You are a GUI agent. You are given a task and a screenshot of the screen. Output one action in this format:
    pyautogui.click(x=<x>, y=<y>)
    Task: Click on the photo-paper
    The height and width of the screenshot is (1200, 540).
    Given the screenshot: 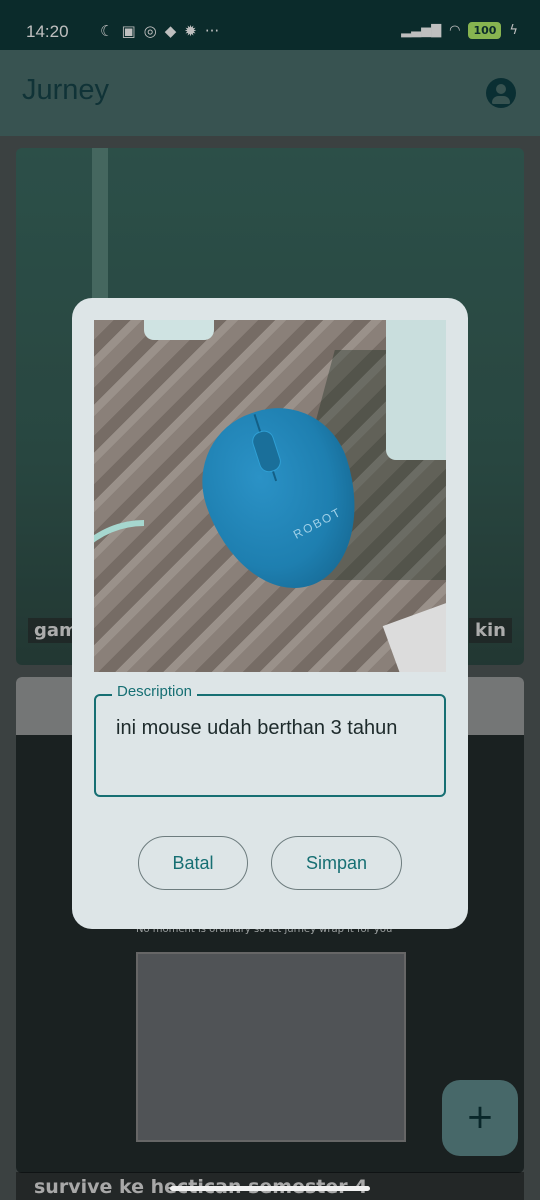 What is the action you would take?
    pyautogui.click(x=179, y=330)
    